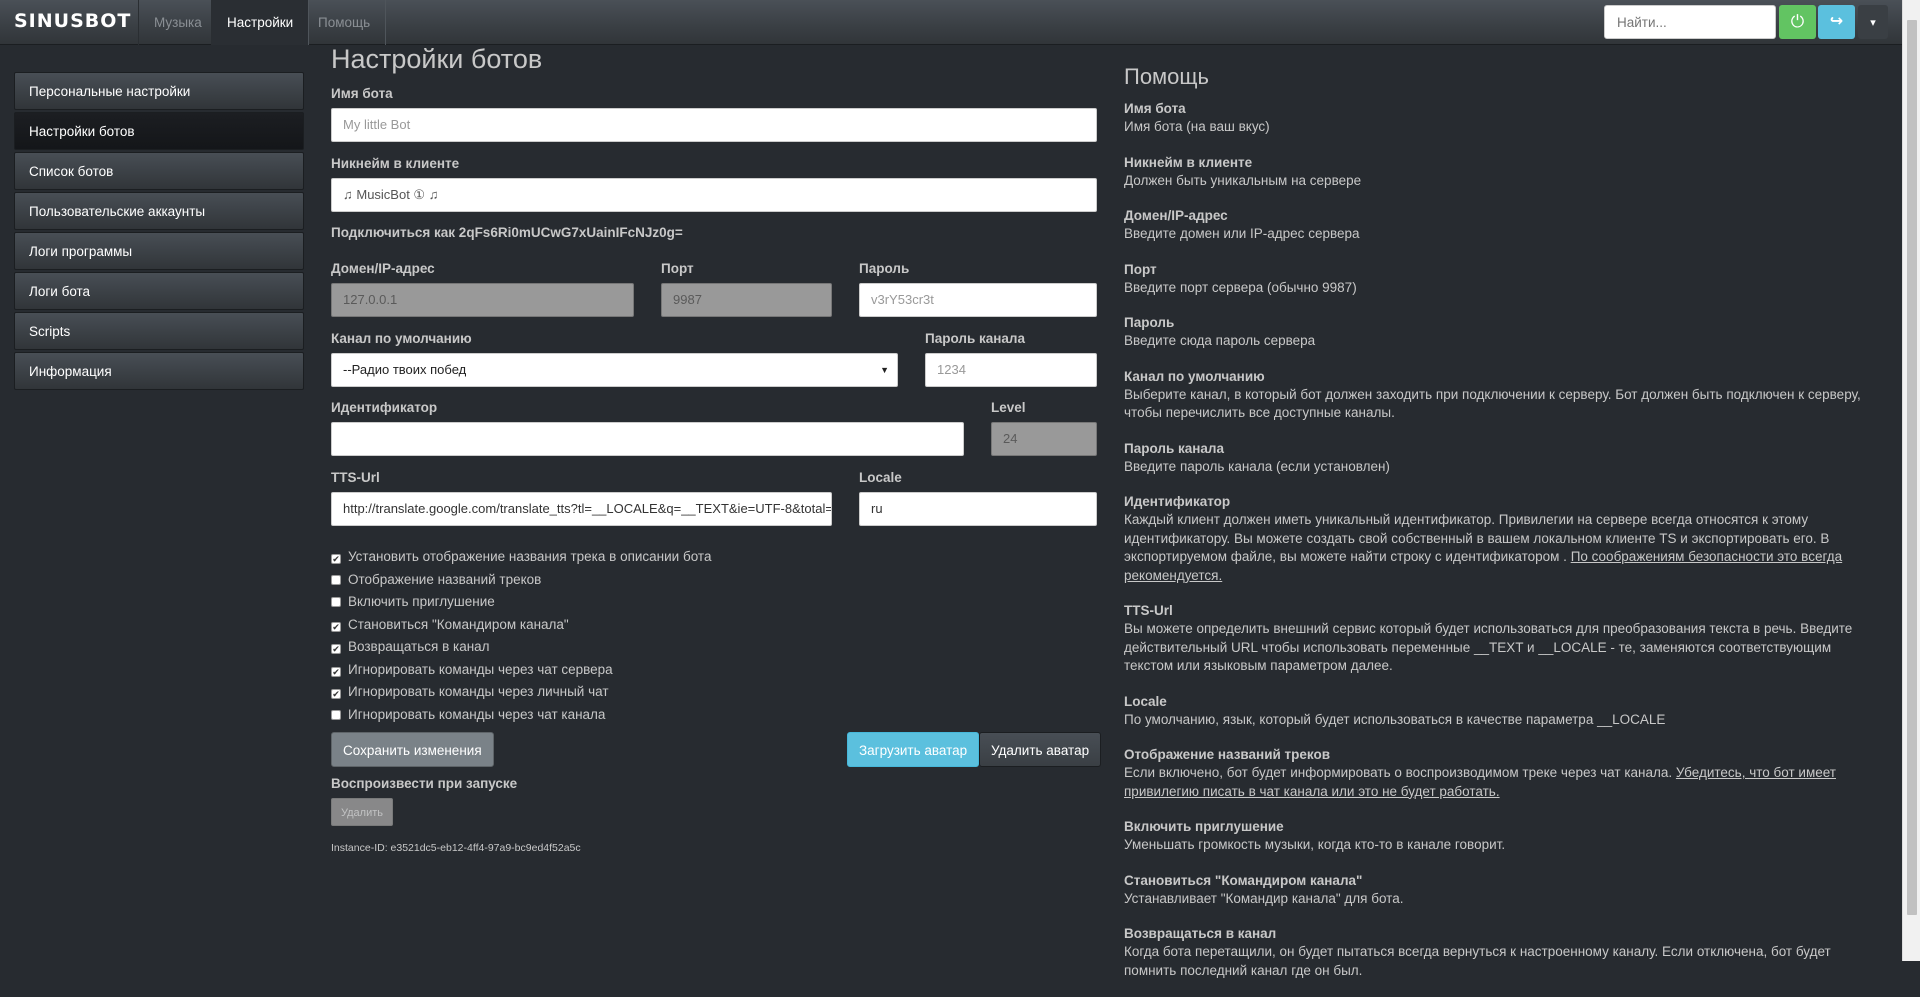 Image resolution: width=1920 pixels, height=997 pixels. What do you see at coordinates (880, 477) in the screenshot?
I see `locale-label: Locale` at bounding box center [880, 477].